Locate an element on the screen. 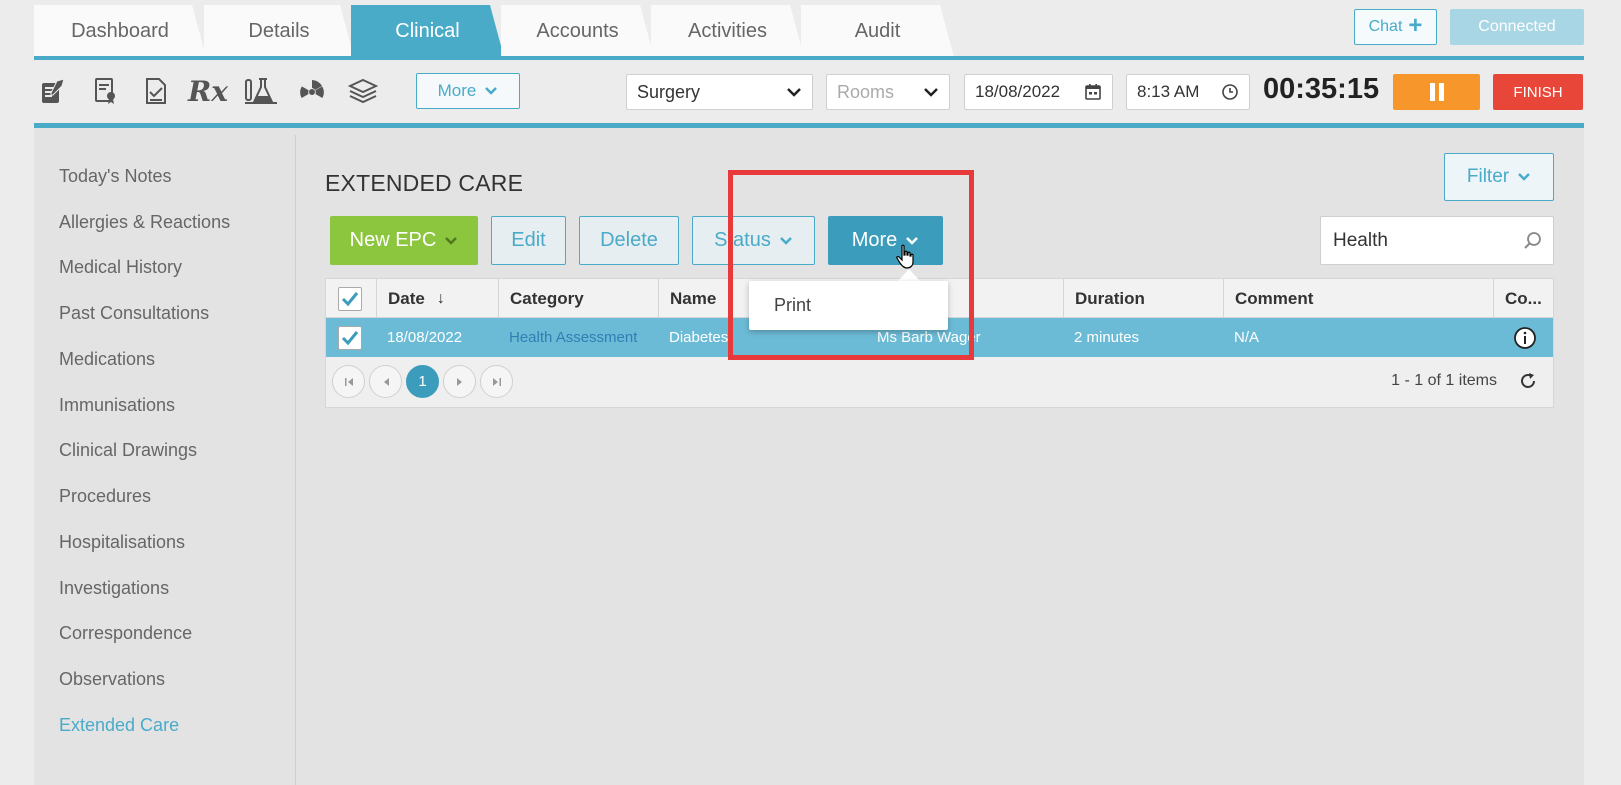 This screenshot has height=785, width=1621. chat-button: Chat + is located at coordinates (1395, 27).